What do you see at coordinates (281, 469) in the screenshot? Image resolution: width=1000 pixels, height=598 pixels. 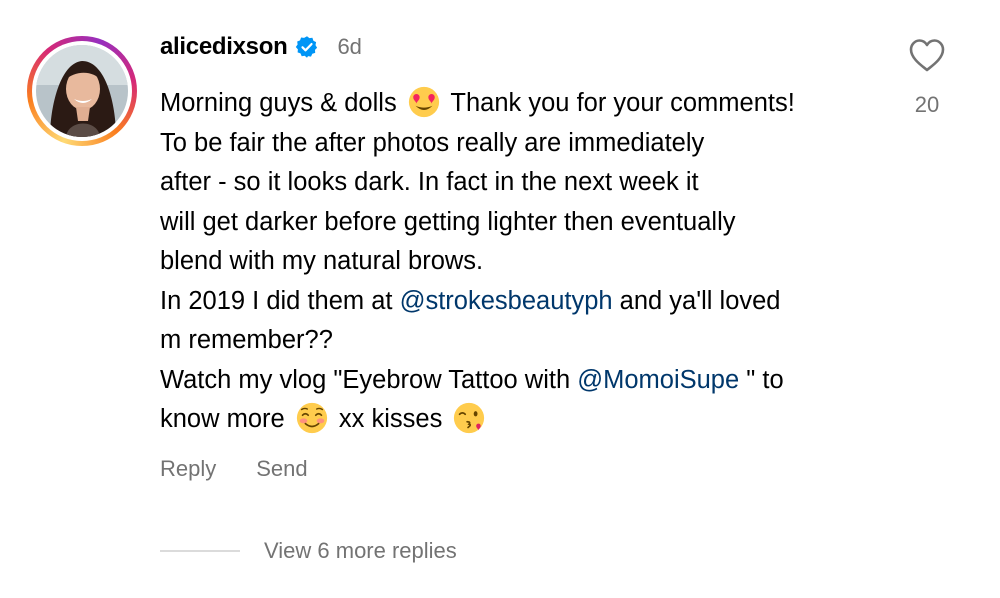 I see `send-button: Send` at bounding box center [281, 469].